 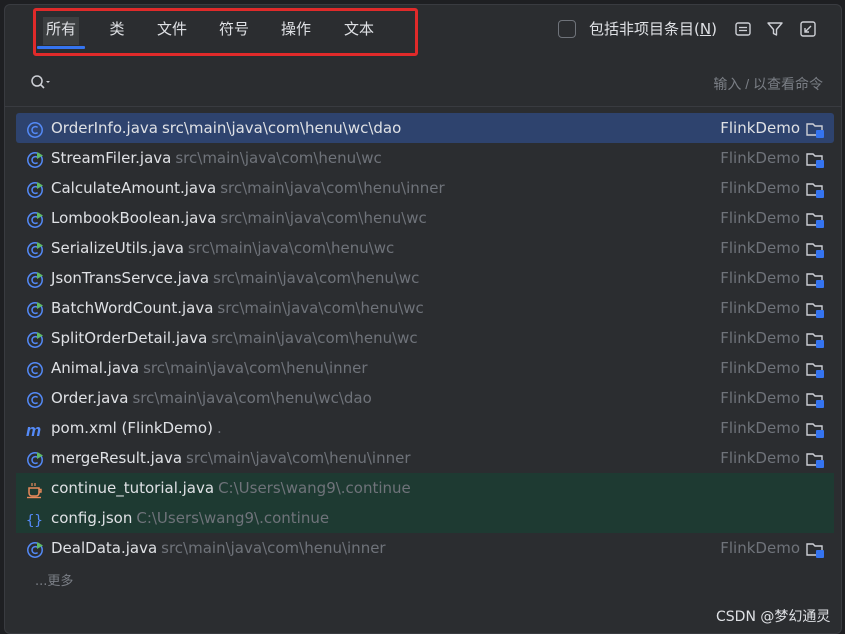 I want to click on result-file-name: pom.xml (FlinkDemo), so click(x=132, y=428).